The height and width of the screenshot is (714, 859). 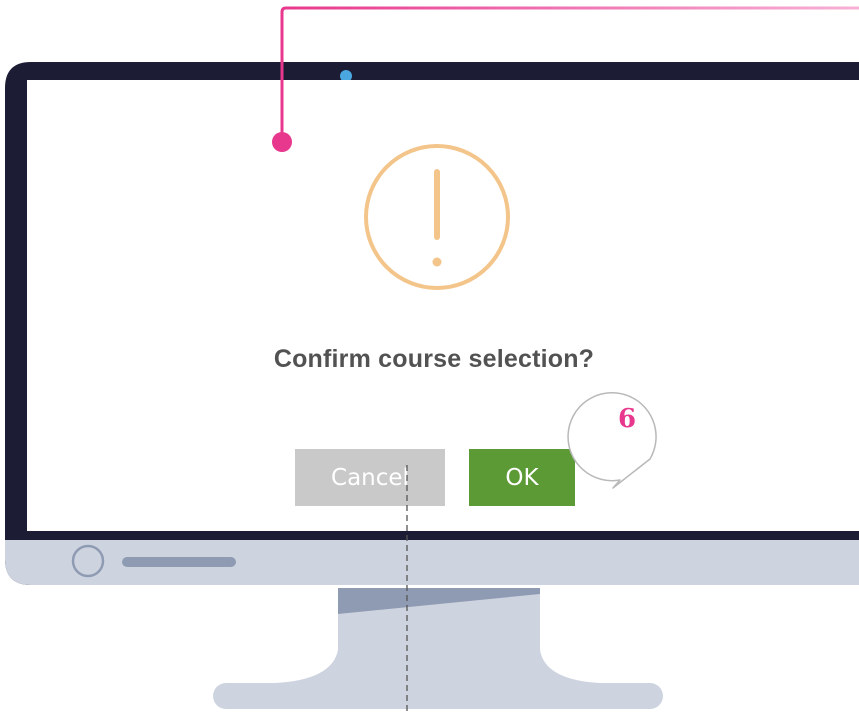 I want to click on callout-dot, so click(x=282, y=142).